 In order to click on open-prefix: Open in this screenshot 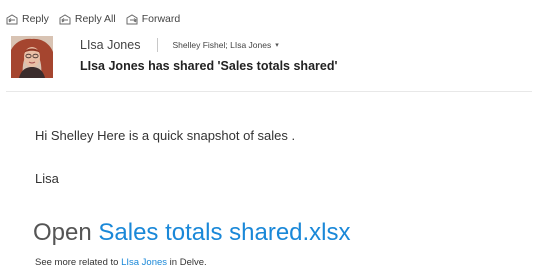, I will do `click(66, 232)`.